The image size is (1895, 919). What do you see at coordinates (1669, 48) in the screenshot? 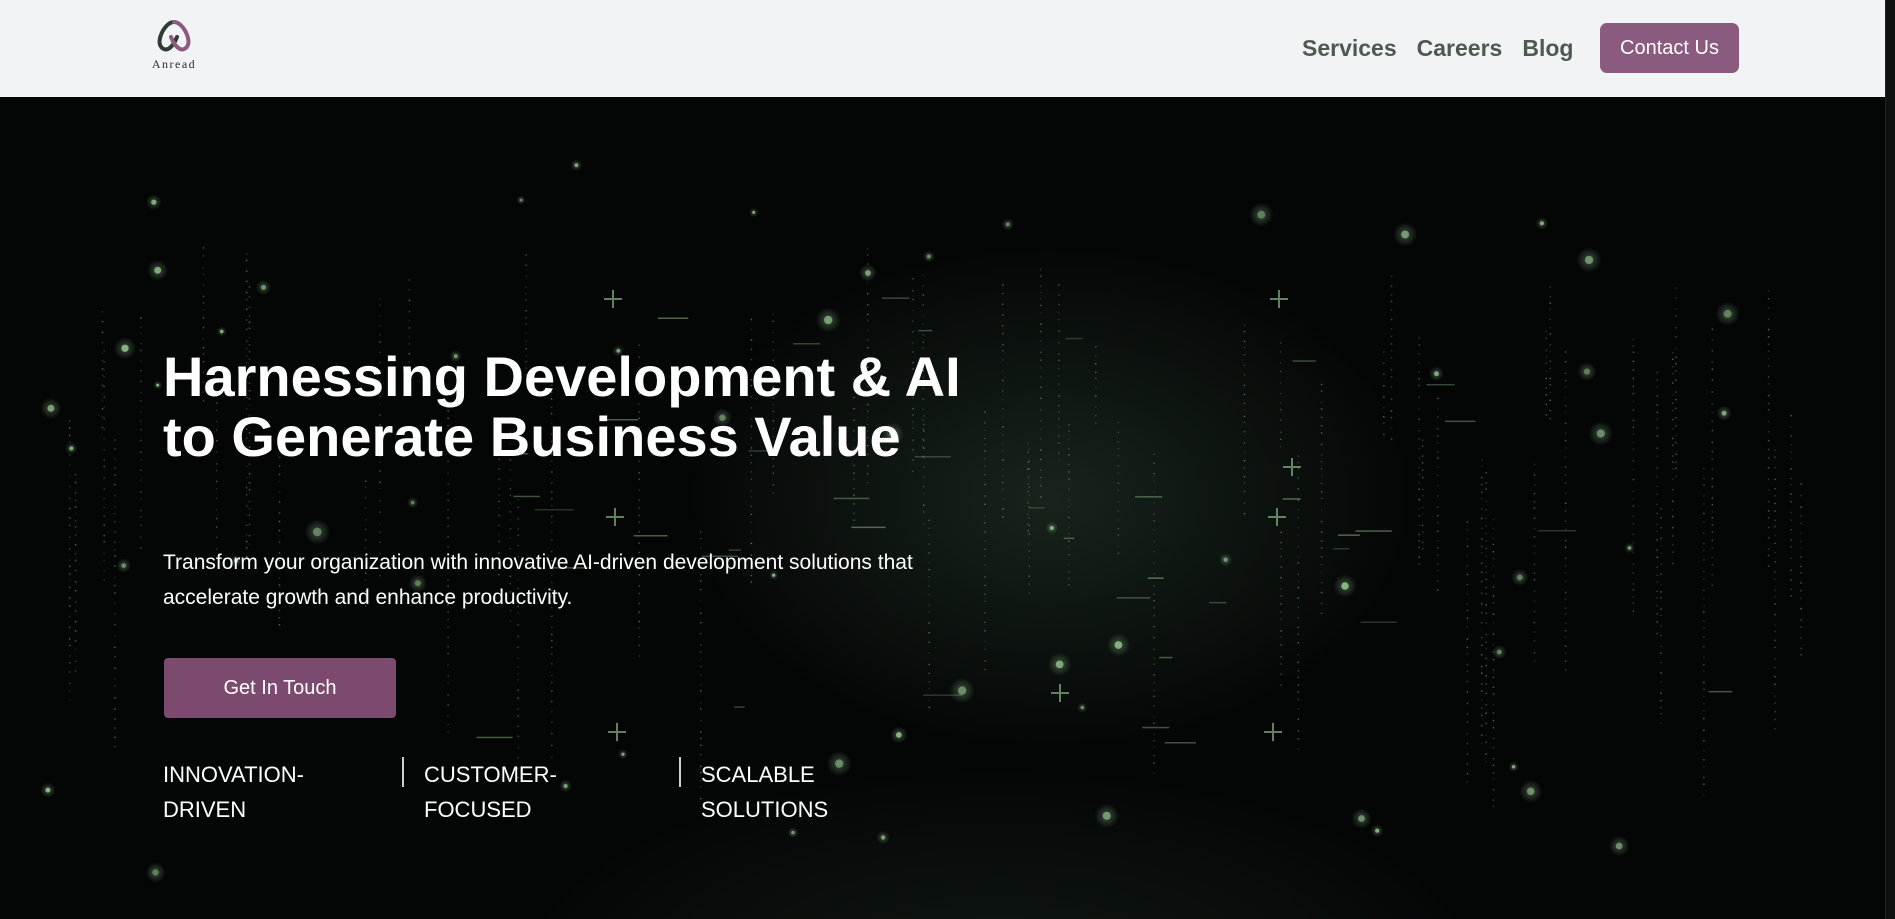
I see `contact-us-button: Contact Us` at bounding box center [1669, 48].